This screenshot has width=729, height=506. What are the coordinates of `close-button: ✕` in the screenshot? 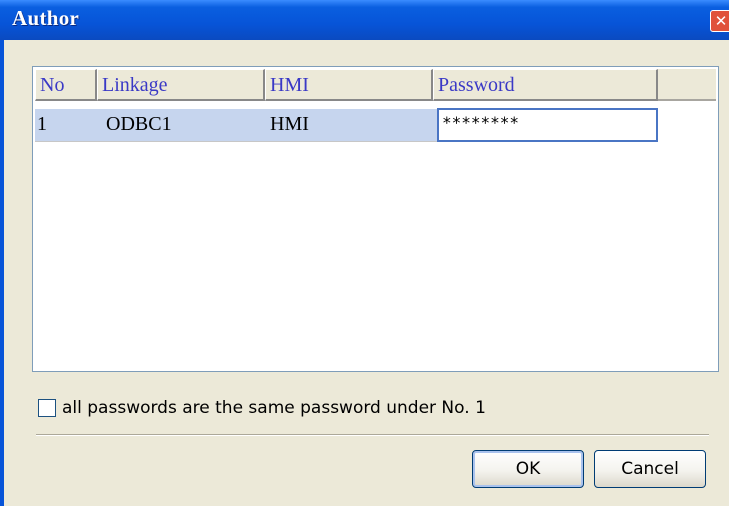 It's located at (719, 21).